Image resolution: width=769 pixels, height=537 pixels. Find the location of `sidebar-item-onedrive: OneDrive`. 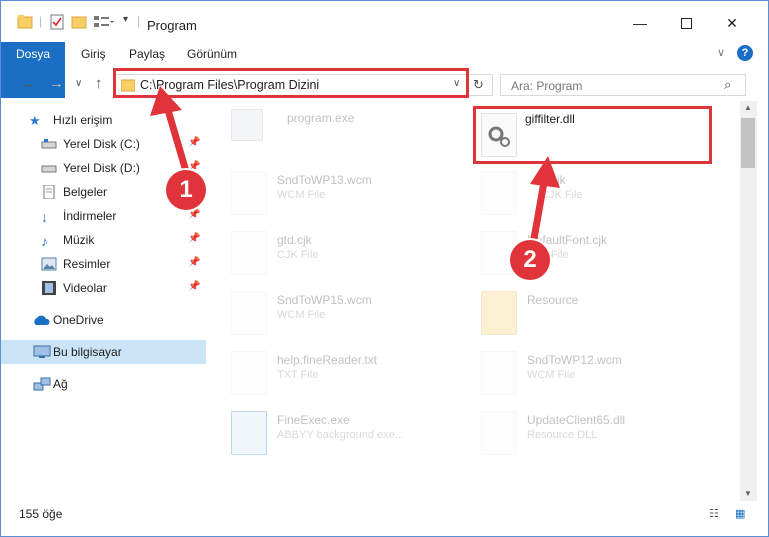

sidebar-item-onedrive: OneDrive is located at coordinates (103, 320).